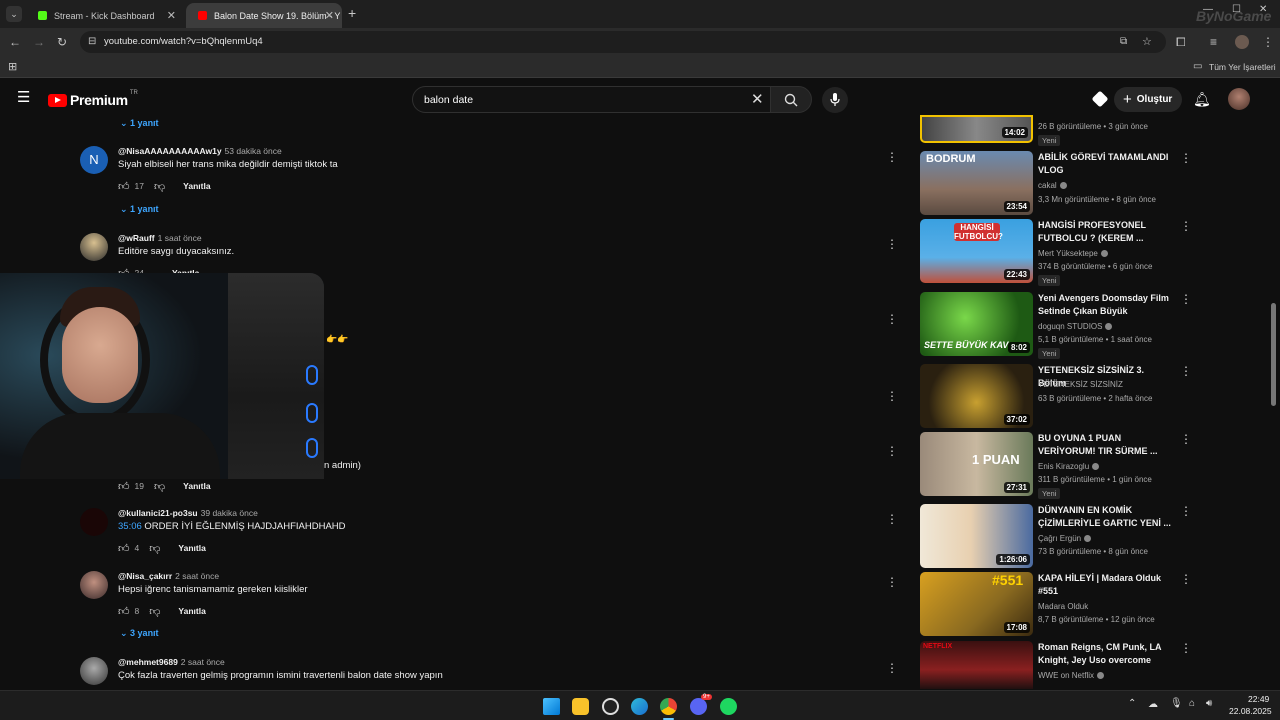 Image resolution: width=1280 pixels, height=720 pixels. Describe the element at coordinates (623, 42) in the screenshot. I see `url-field: ⊟ youtube.com/watch?v=bQhqlenmUq4 ⧉ ☆` at that location.